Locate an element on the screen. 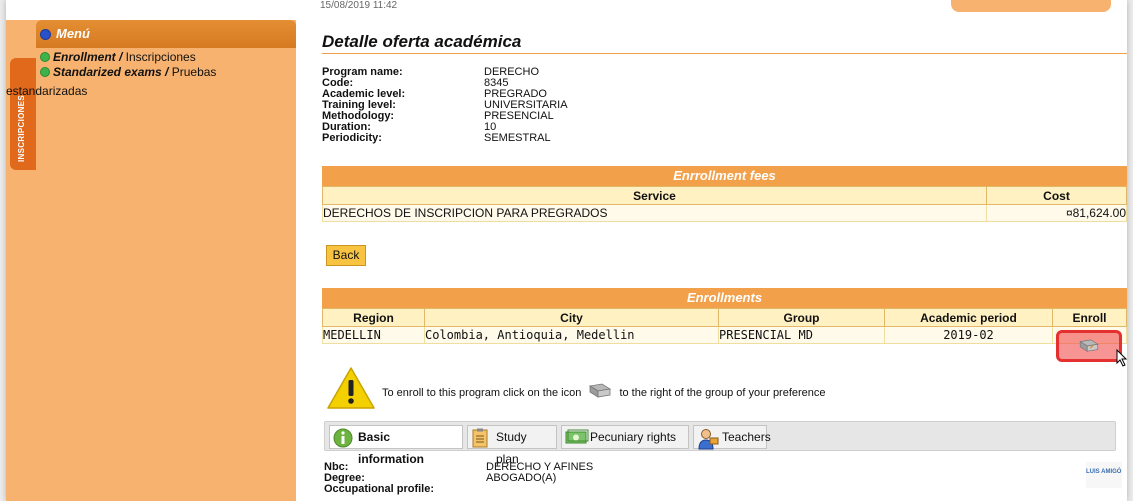  detail-key: Periodicity: is located at coordinates (352, 138).